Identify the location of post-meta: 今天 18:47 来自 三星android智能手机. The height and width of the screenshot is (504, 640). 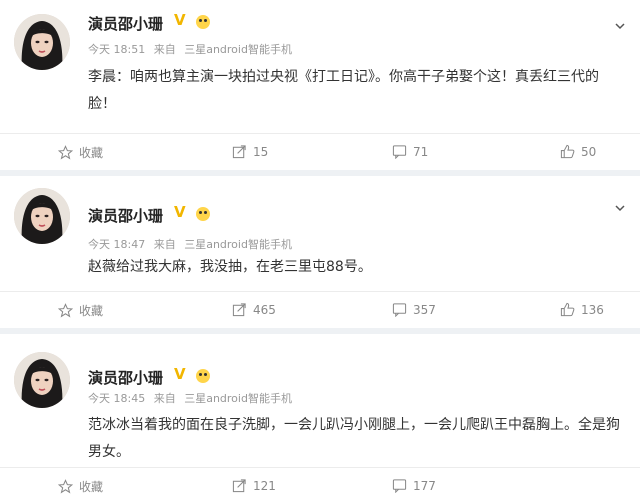
(192, 244).